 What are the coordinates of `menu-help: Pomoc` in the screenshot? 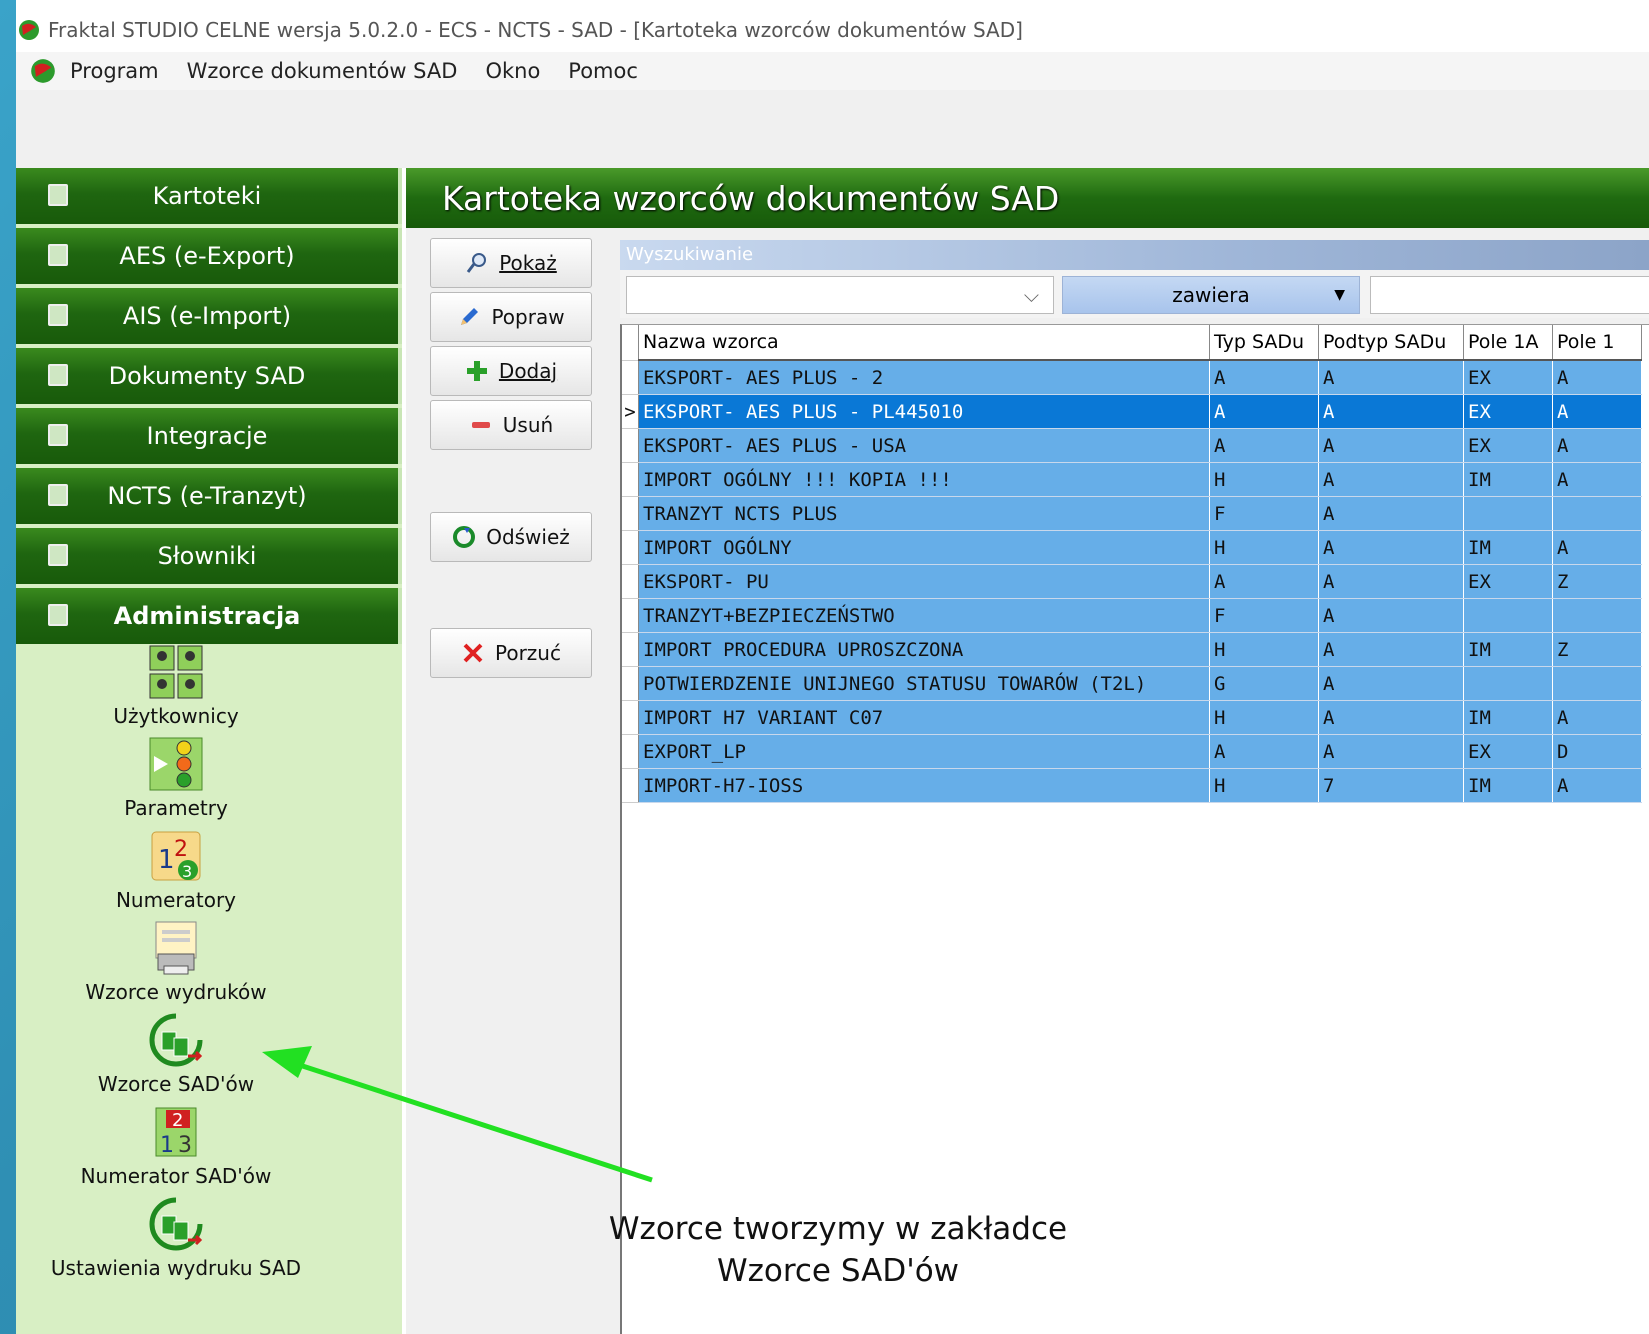 It's located at (603, 71).